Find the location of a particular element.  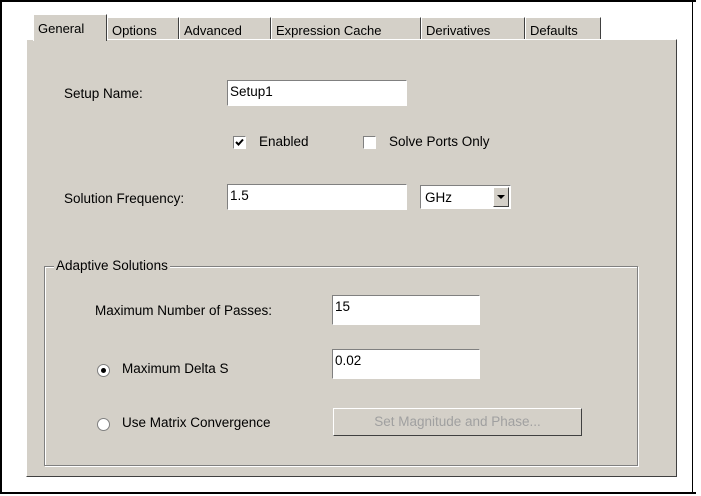

max-delta-s-label: Maximum Delta S is located at coordinates (175, 368).